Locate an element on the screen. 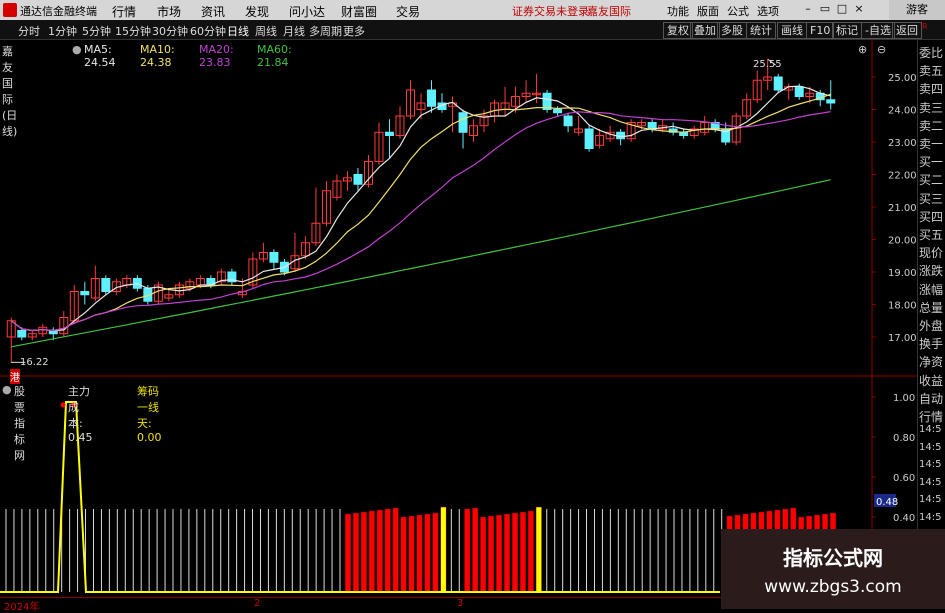  watermark-url: www.zbgs3.com is located at coordinates (833, 587).